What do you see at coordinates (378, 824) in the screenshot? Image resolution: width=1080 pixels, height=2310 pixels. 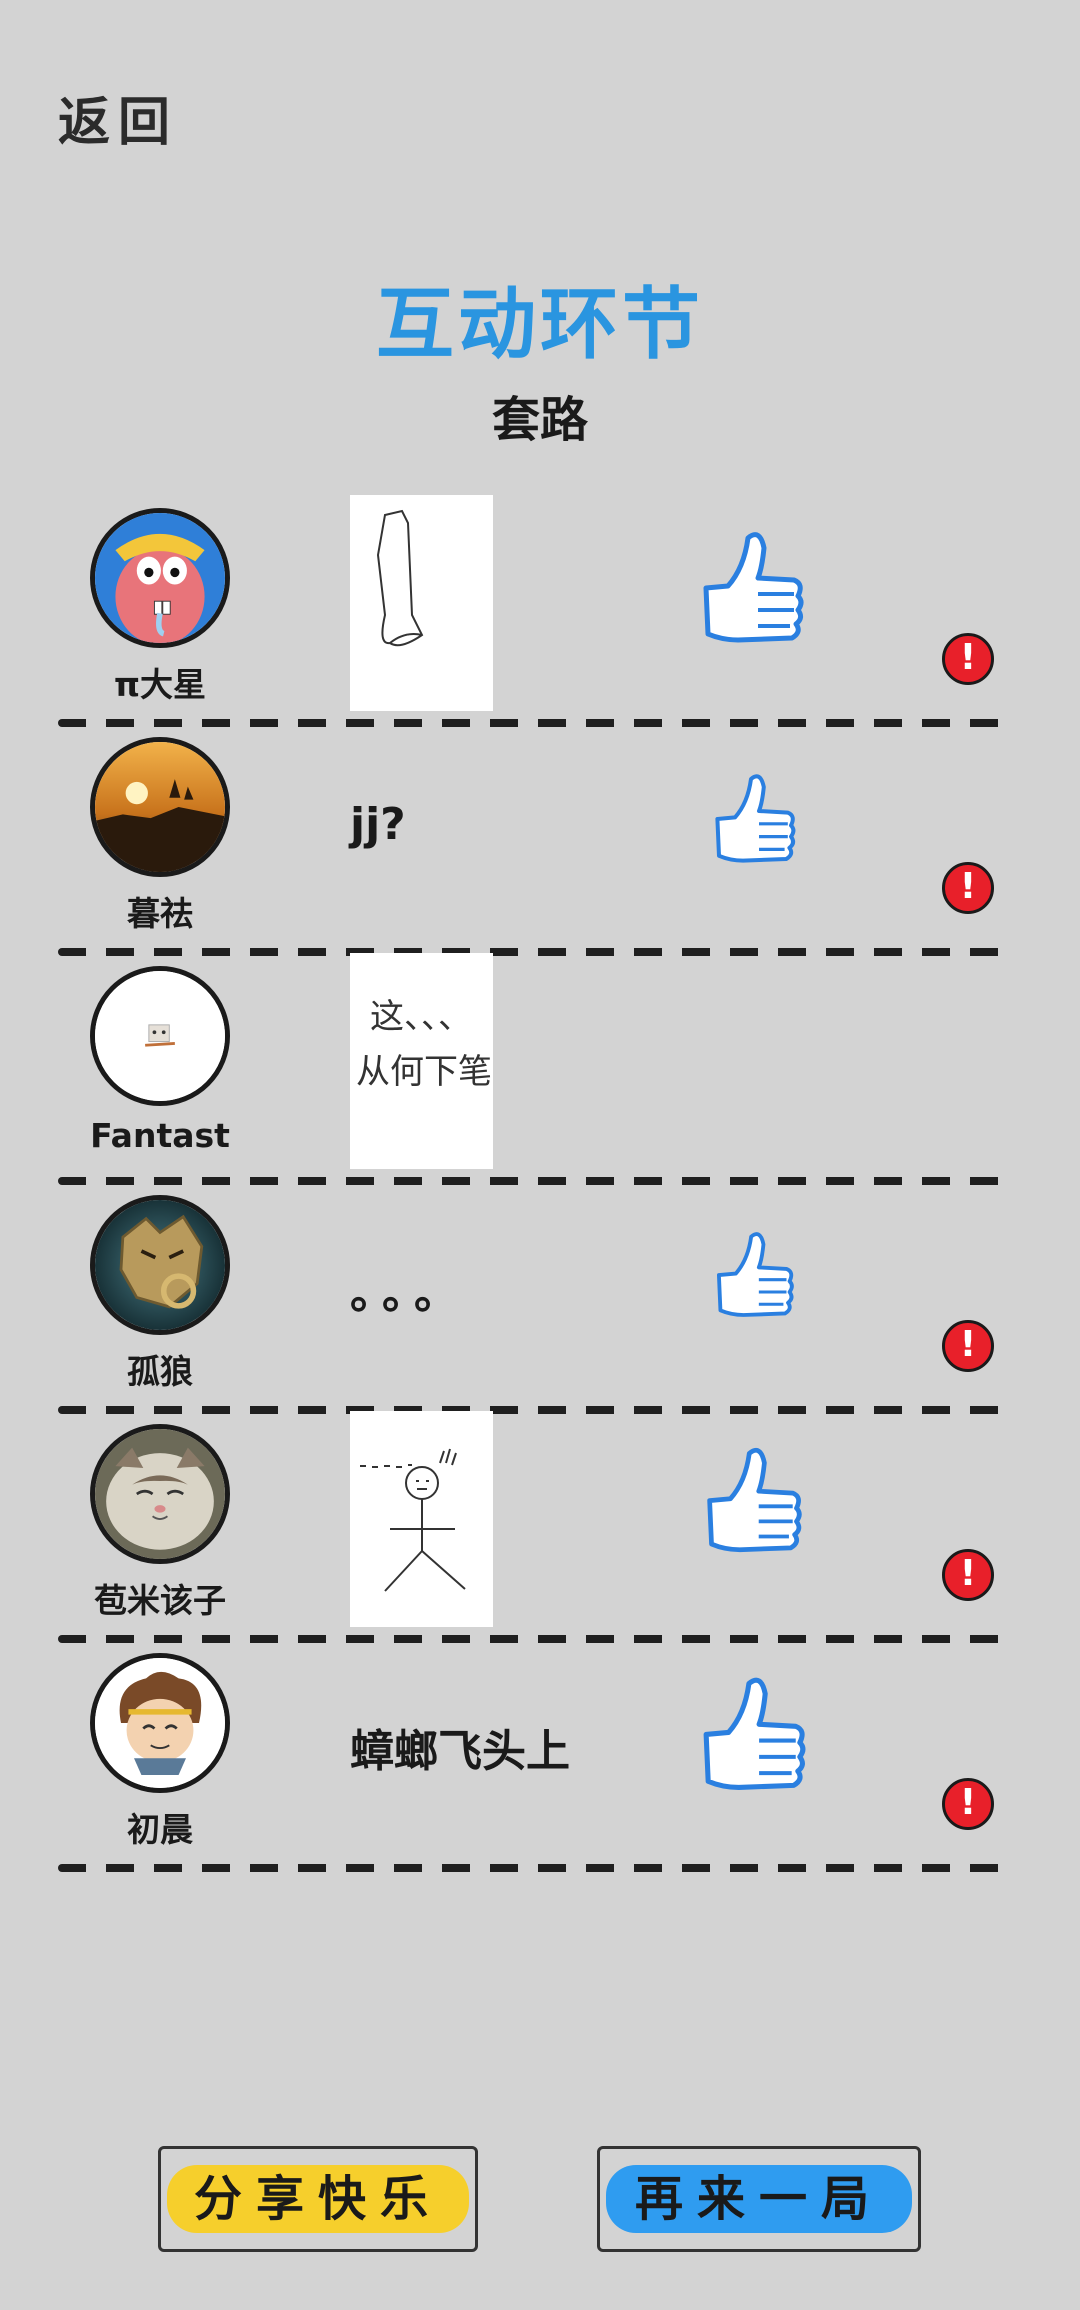 I see `answer-text: jj?` at bounding box center [378, 824].